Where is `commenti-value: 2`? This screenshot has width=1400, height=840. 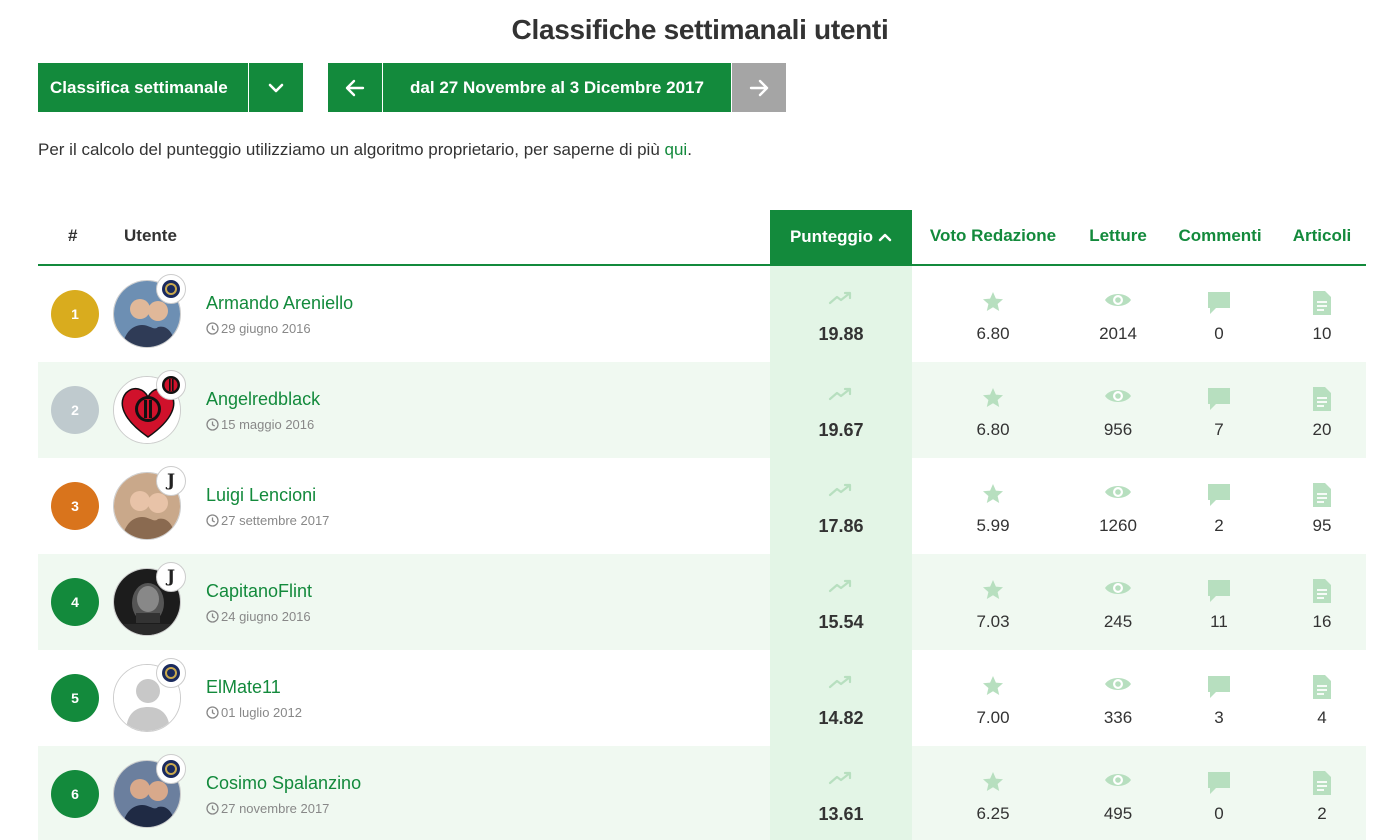 commenti-value: 2 is located at coordinates (1219, 525).